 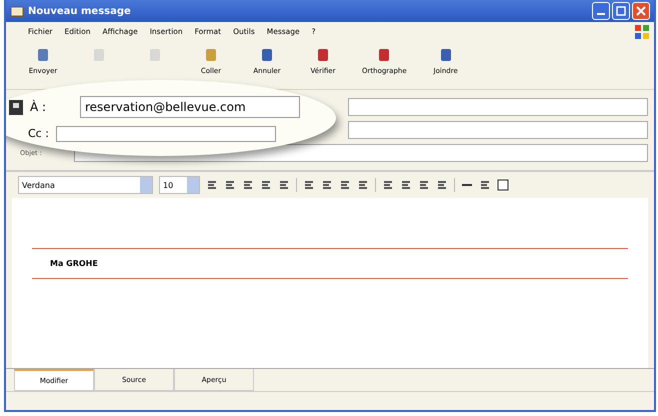 I want to click on maximize-icon, so click(x=621, y=11).